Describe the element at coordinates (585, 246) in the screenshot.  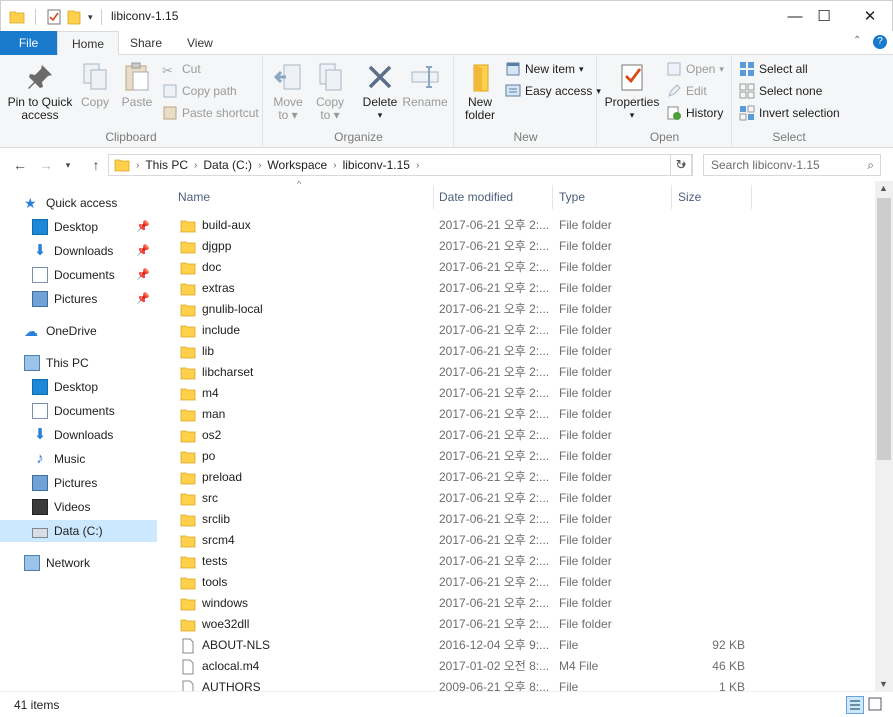
I see `file-type: File folder` at that location.